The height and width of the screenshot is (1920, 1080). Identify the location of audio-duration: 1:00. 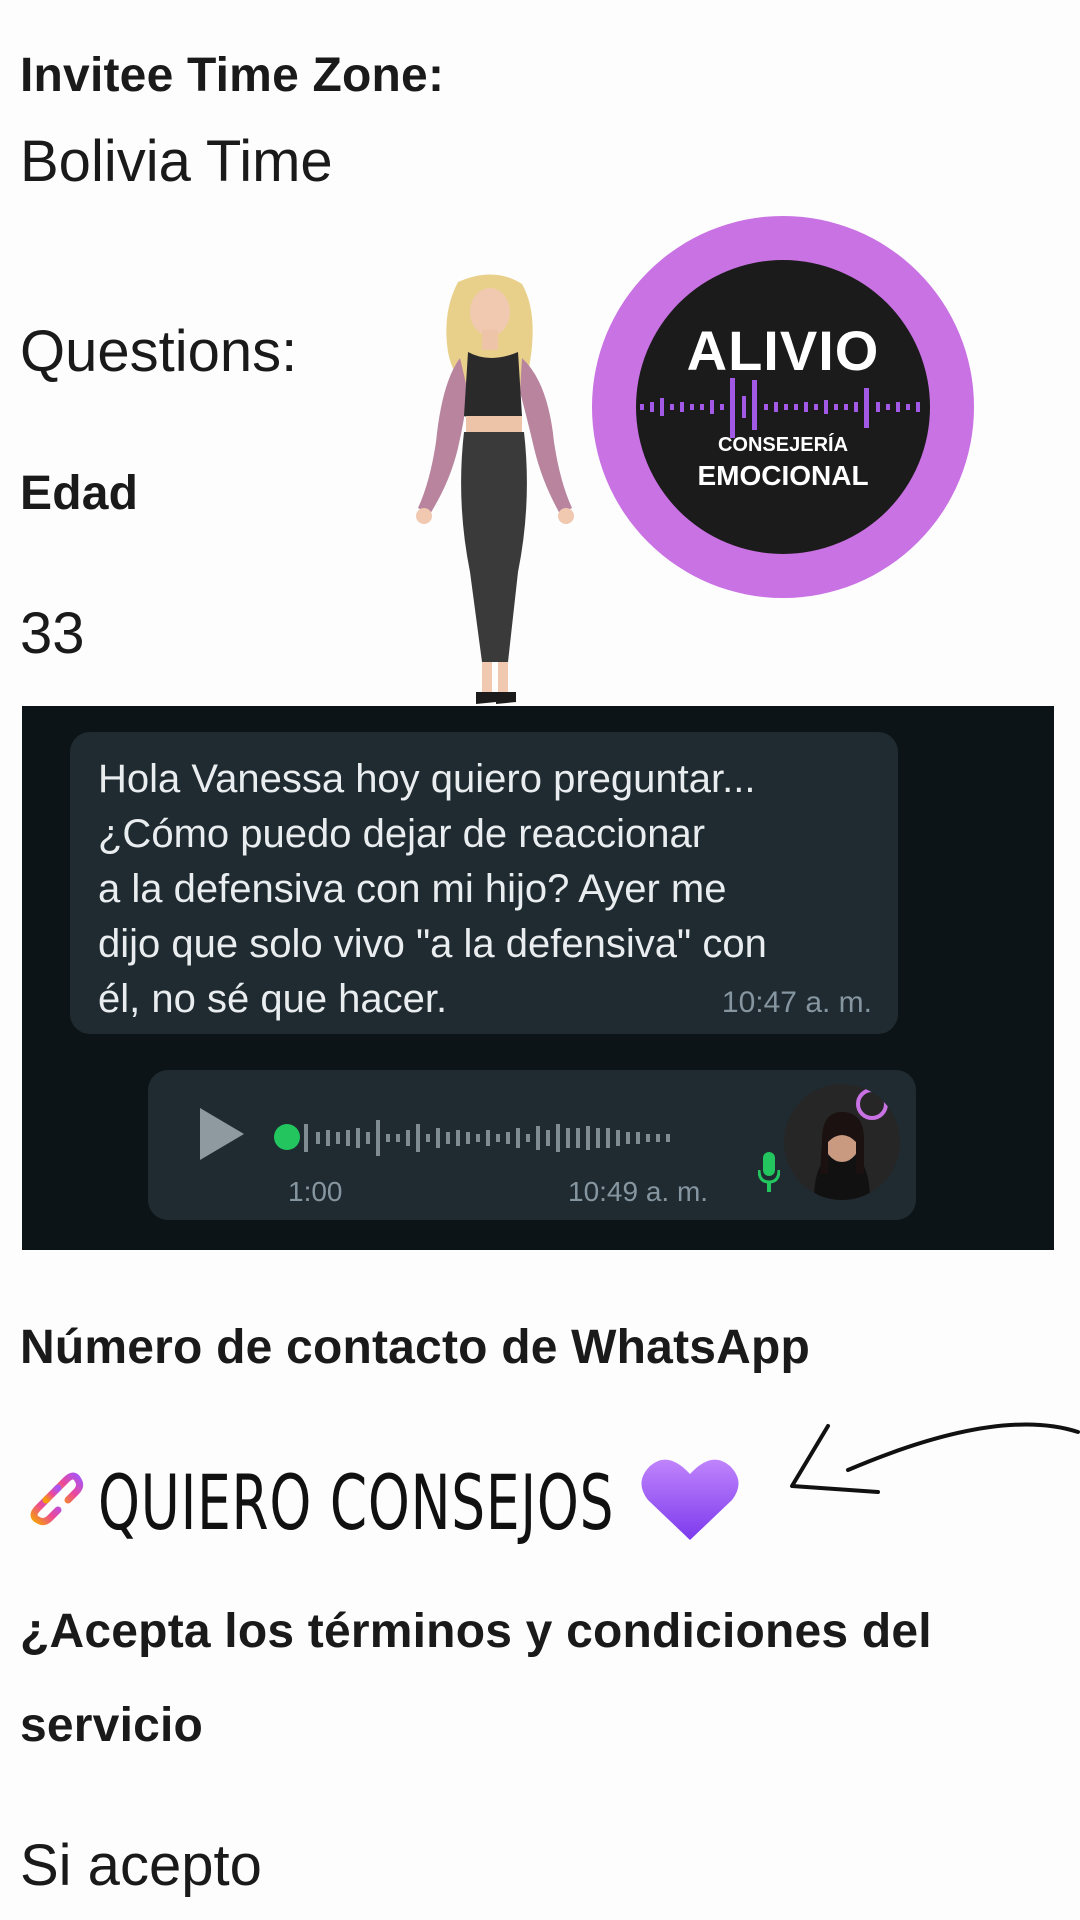
(315, 1191).